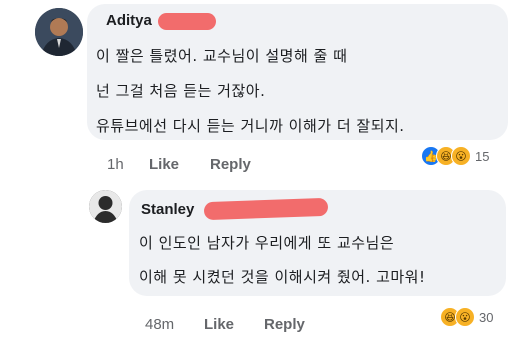  Describe the element at coordinates (267, 243) in the screenshot. I see `reply-line-1: 이 인도인 남자가 우리에게 또 교수님은` at that location.